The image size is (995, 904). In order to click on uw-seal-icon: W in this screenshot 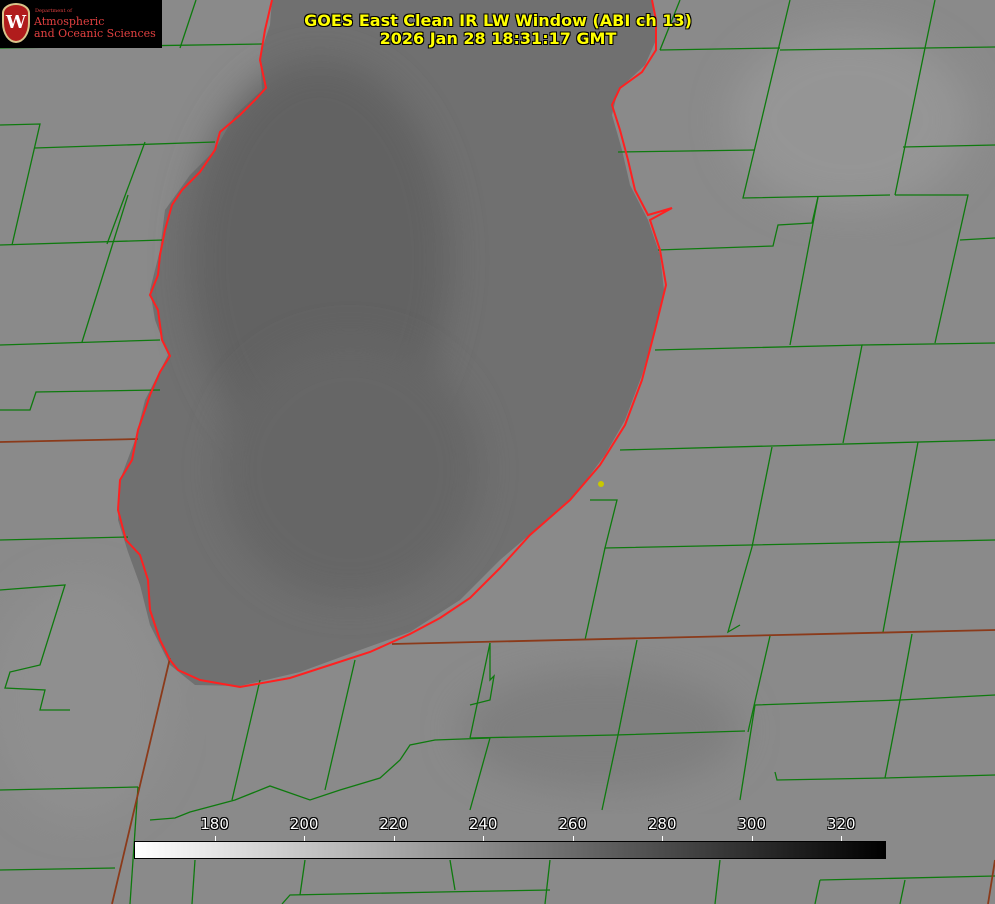, I will do `click(16, 23)`.